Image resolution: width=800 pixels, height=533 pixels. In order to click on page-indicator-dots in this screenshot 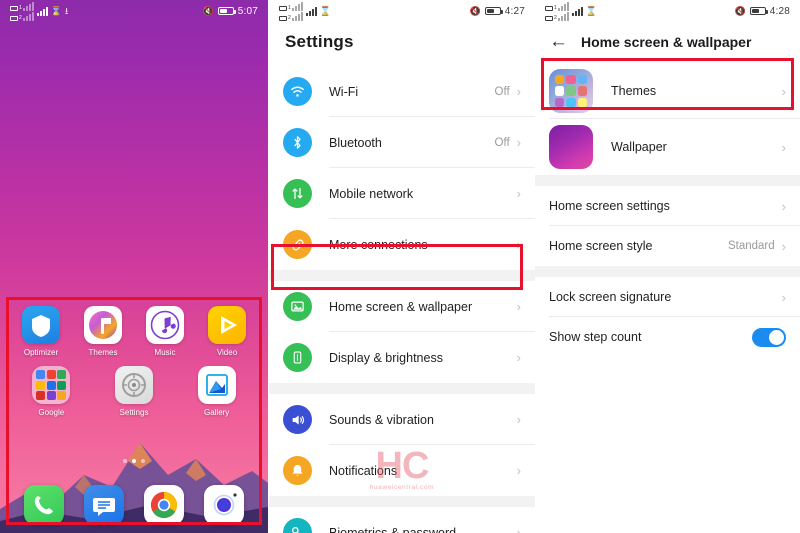, I will do `click(134, 461)`.